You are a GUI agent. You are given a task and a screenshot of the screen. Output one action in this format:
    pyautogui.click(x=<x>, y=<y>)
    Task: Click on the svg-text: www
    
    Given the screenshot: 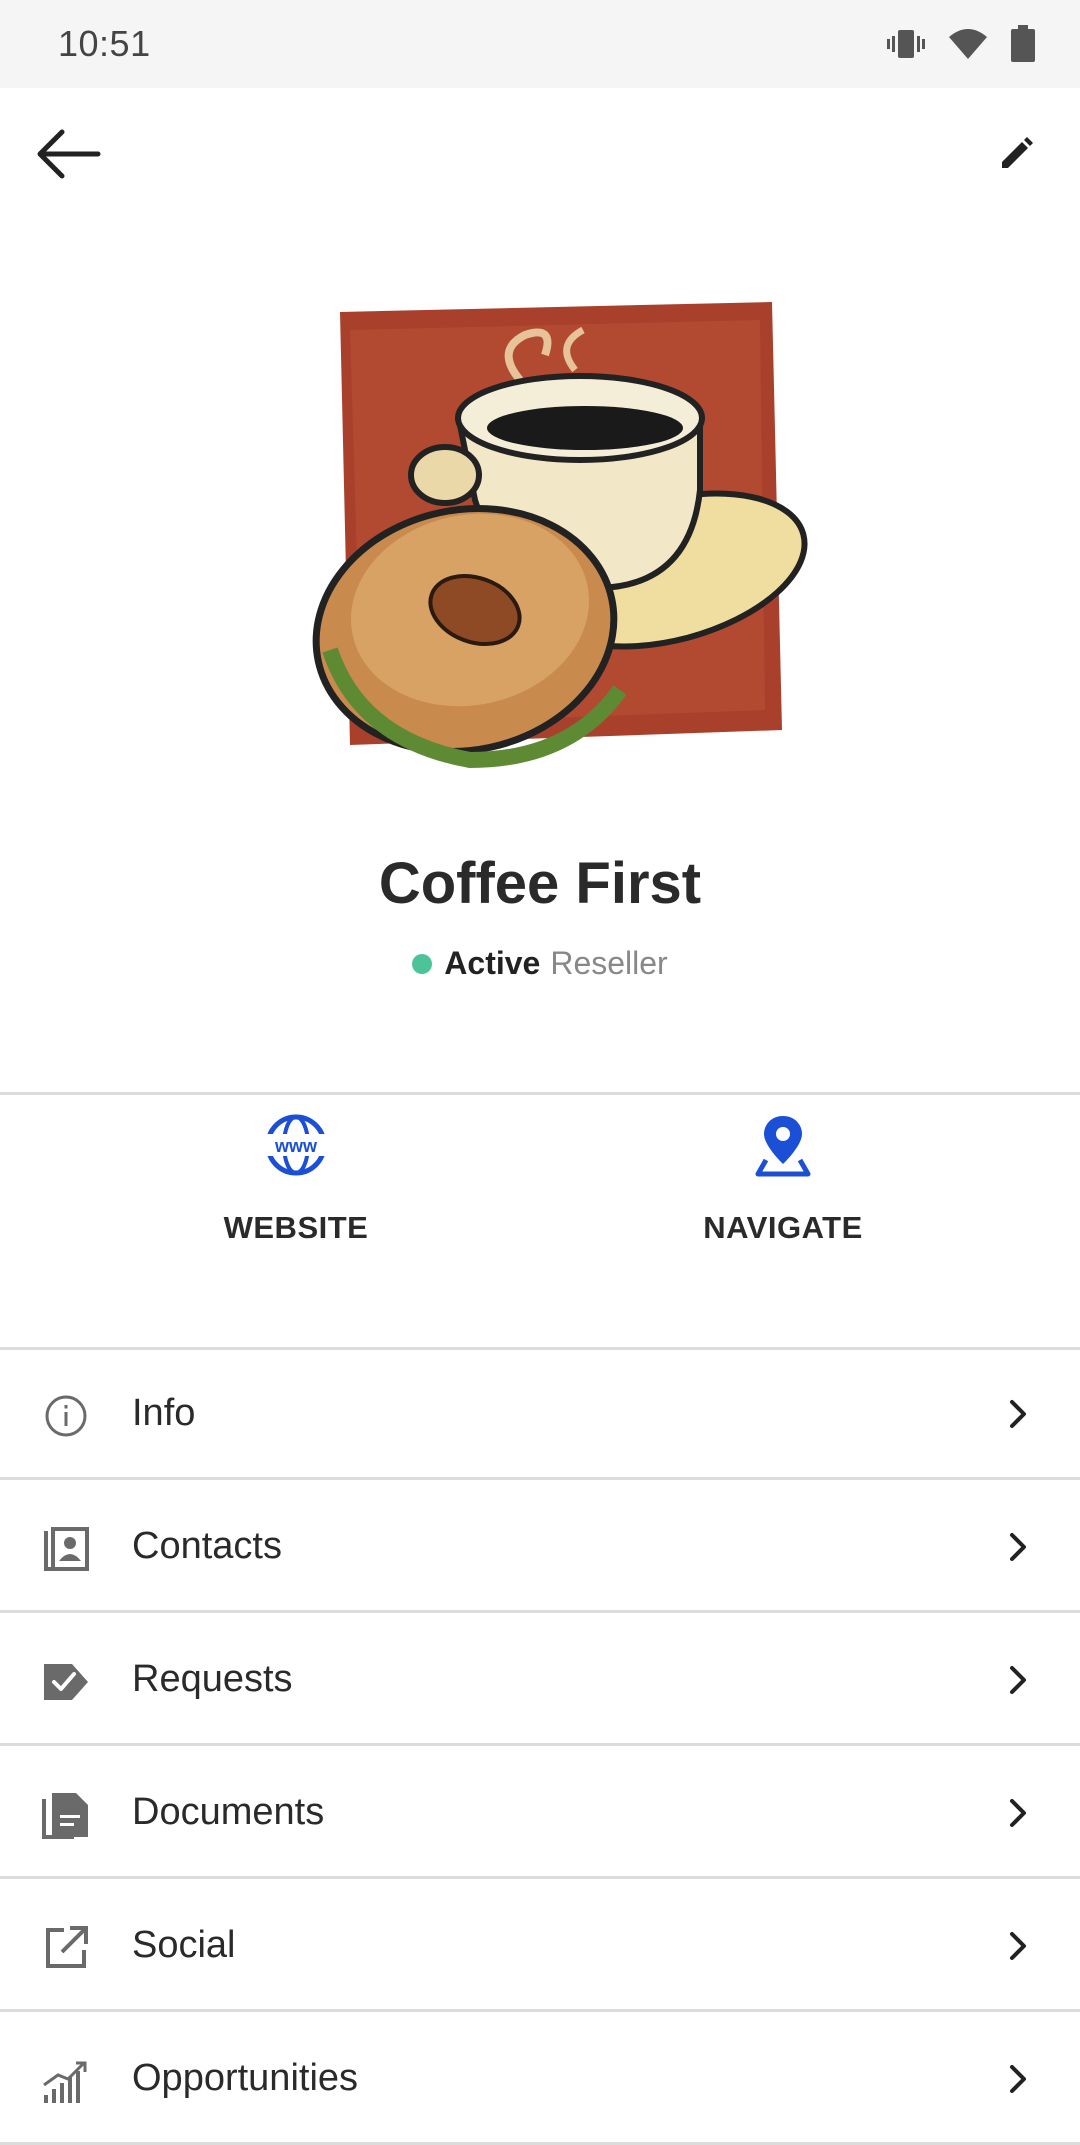 What is the action you would take?
    pyautogui.click(x=296, y=1146)
    